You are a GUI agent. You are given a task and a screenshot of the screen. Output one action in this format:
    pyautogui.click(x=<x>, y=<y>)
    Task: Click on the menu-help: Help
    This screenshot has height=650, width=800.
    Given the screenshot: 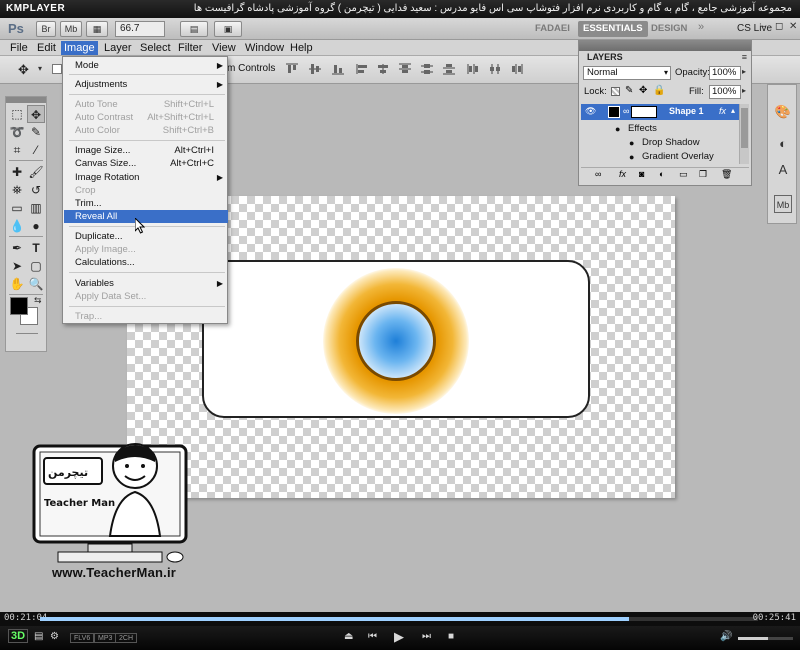 What is the action you would take?
    pyautogui.click(x=301, y=48)
    